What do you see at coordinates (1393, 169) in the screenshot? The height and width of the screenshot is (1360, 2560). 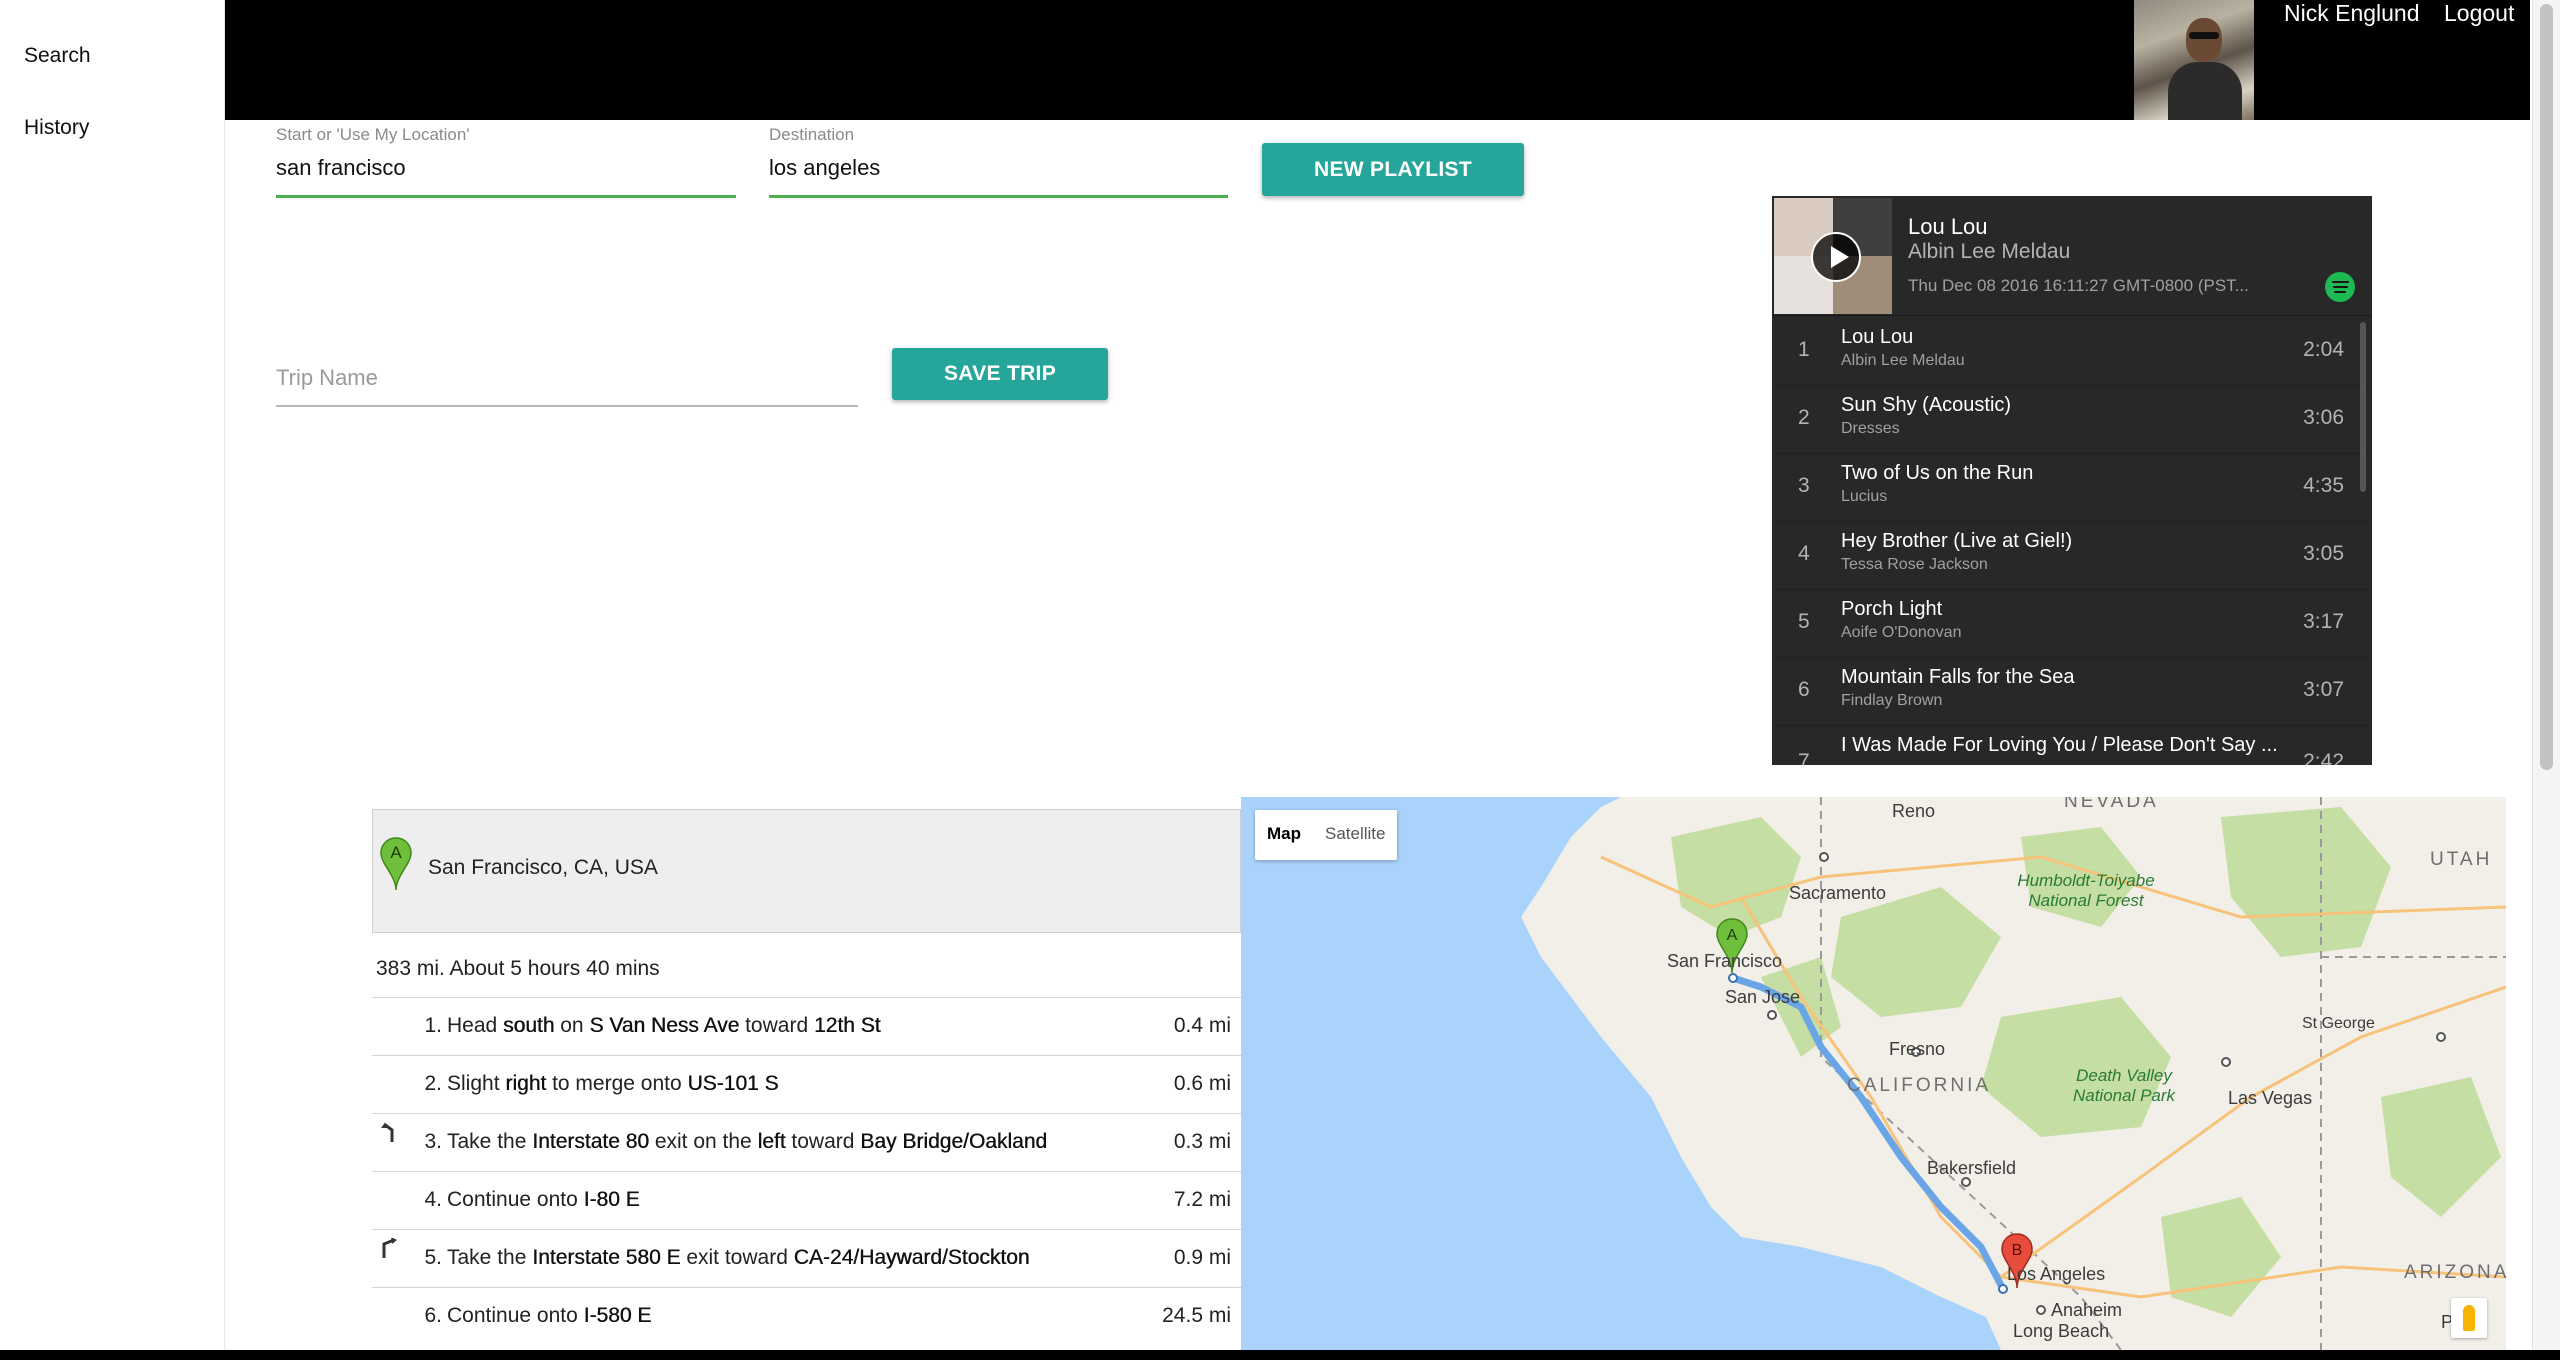 I see `new-playlist-button: NEW PLAYLIST` at bounding box center [1393, 169].